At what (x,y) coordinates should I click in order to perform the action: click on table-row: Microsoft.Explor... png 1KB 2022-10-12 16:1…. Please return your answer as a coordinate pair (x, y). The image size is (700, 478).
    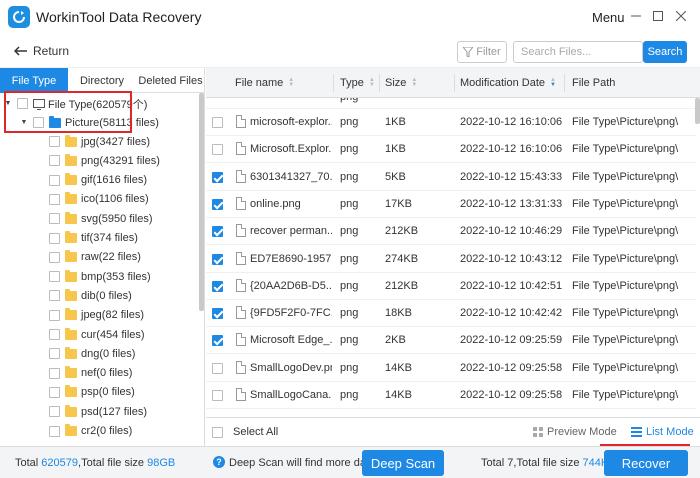
    Looking at the image, I should click on (451, 150).